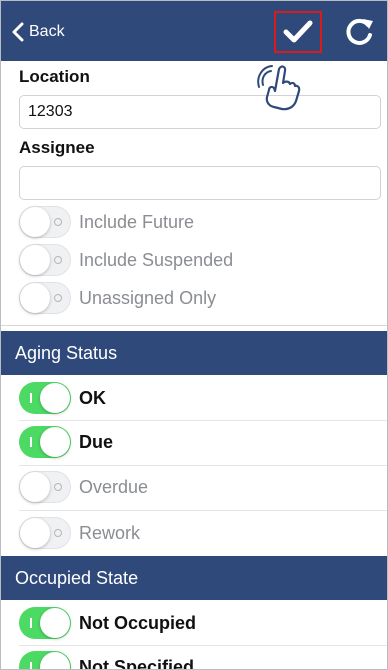 The width and height of the screenshot is (388, 670). What do you see at coordinates (110, 532) in the screenshot?
I see `rework-label: Rework` at bounding box center [110, 532].